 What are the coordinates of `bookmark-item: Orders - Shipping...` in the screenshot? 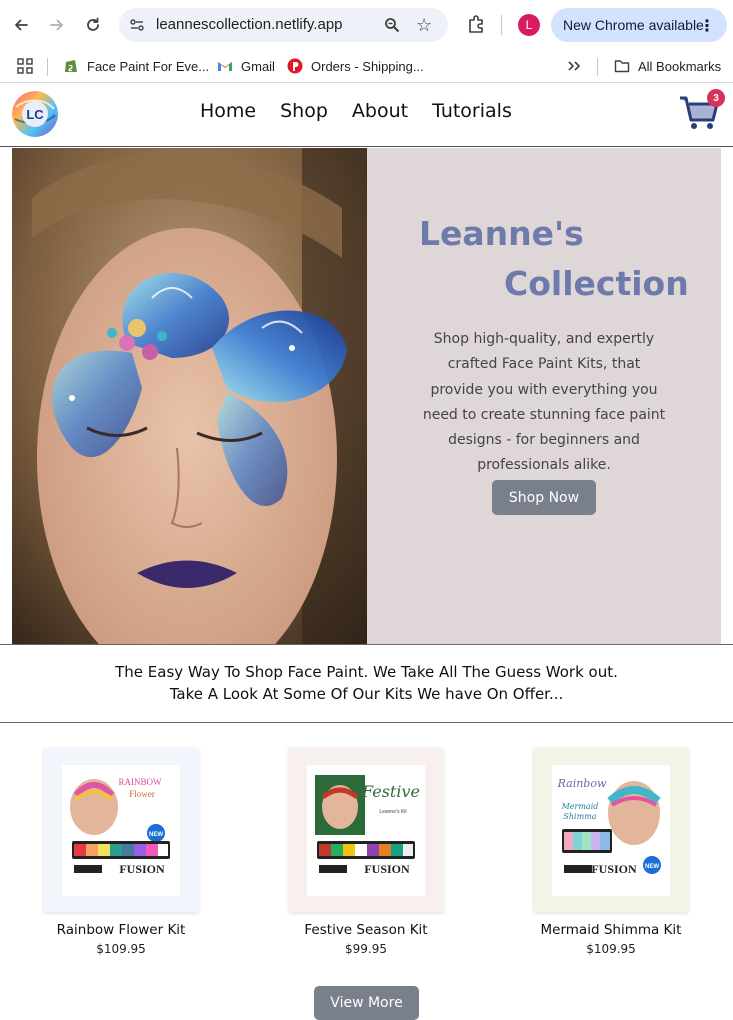 It's located at (355, 66).